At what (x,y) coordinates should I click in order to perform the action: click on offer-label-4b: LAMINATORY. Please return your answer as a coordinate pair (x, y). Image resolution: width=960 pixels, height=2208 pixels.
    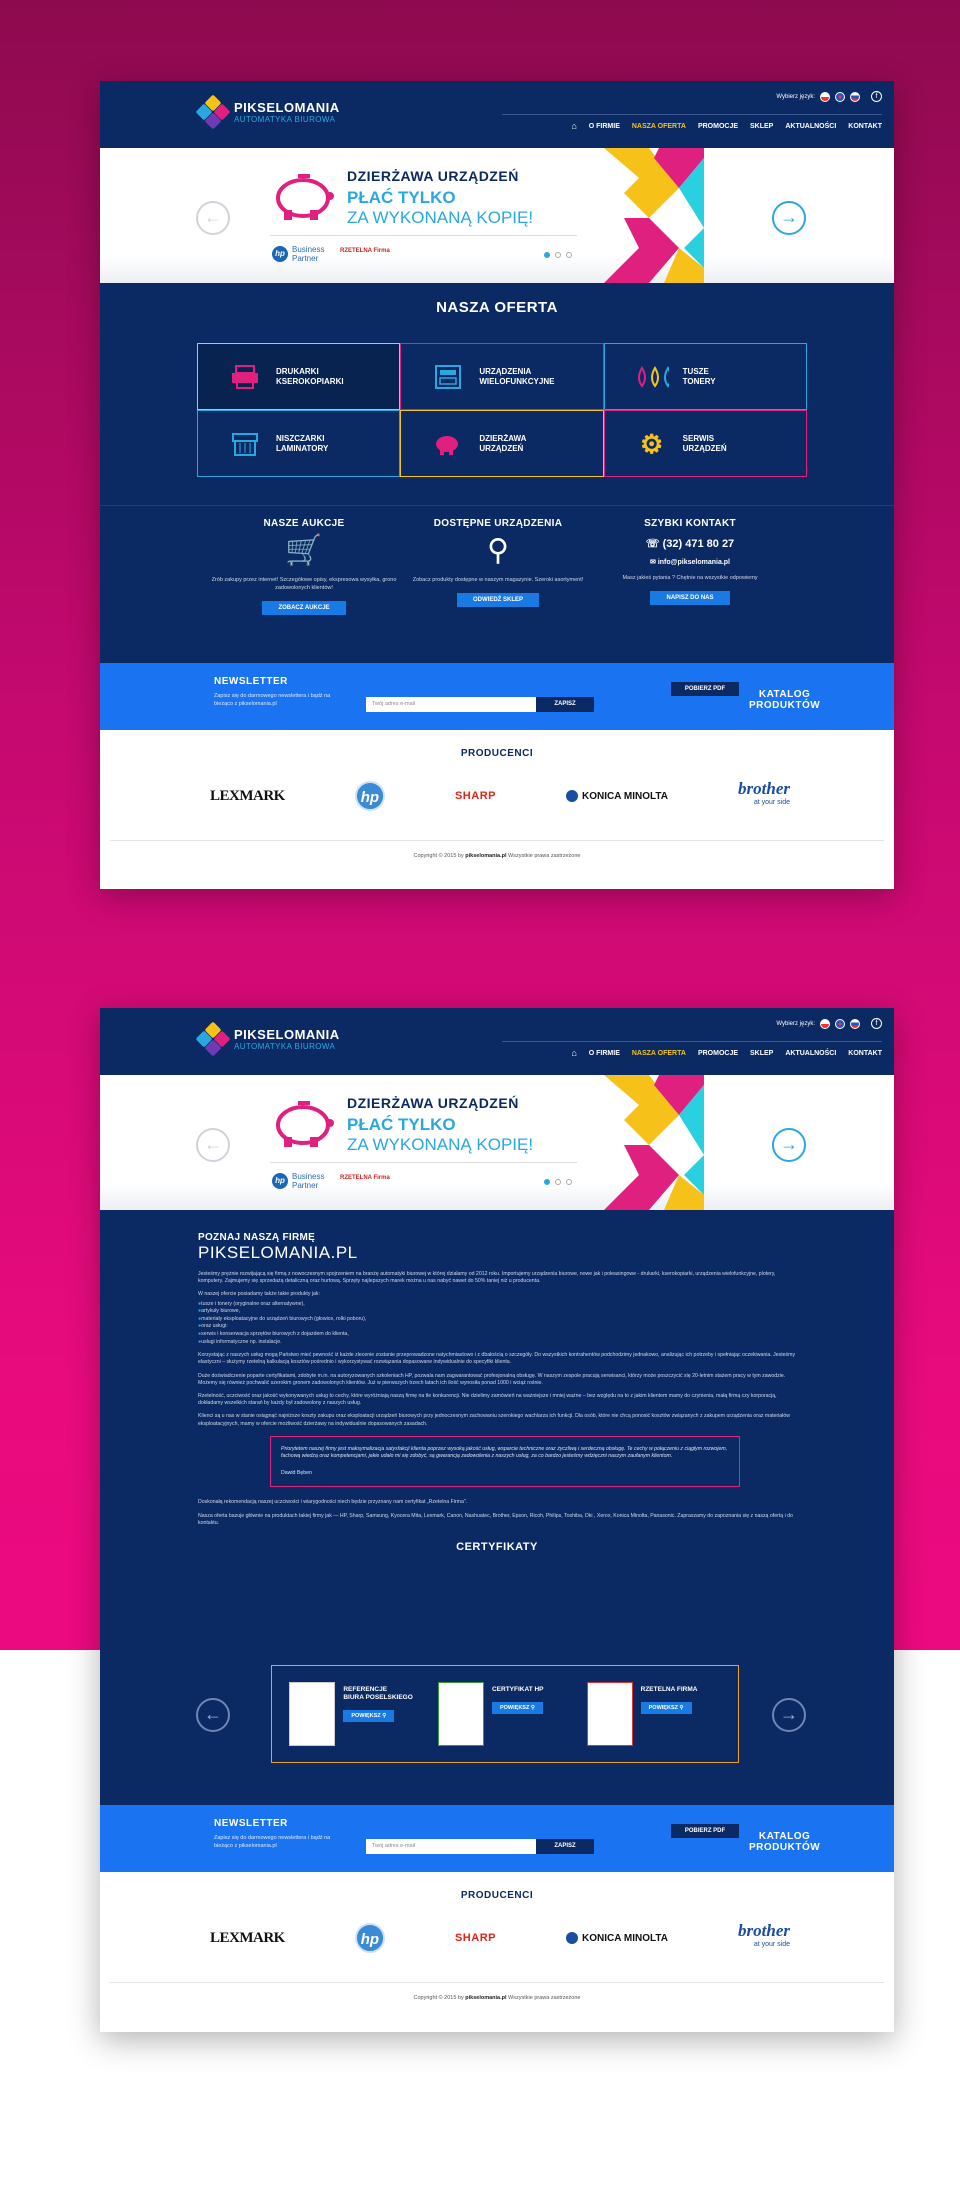
    Looking at the image, I should click on (302, 448).